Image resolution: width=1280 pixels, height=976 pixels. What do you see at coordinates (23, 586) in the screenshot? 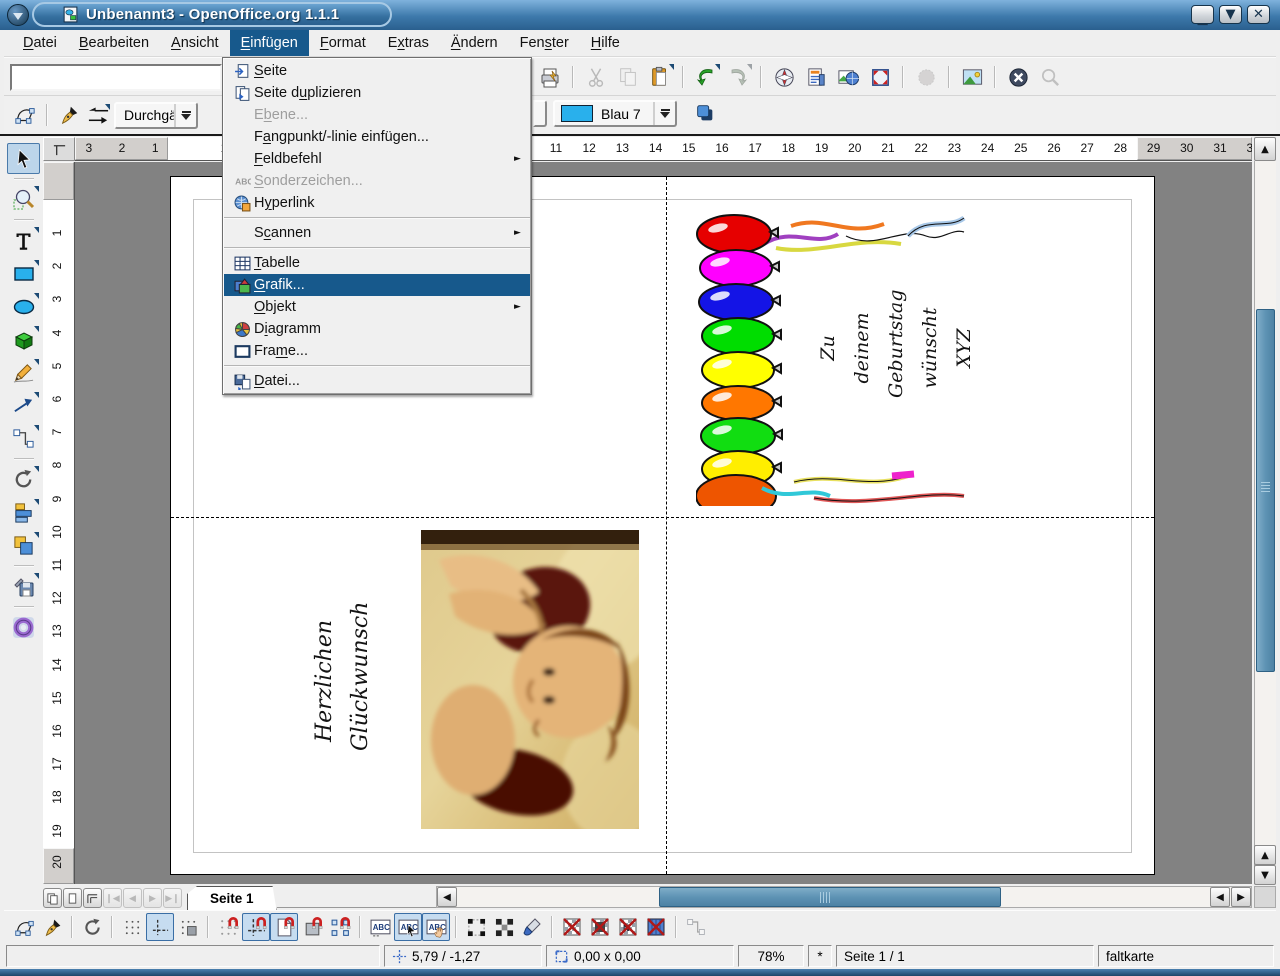
I see `tool-insert-button` at bounding box center [23, 586].